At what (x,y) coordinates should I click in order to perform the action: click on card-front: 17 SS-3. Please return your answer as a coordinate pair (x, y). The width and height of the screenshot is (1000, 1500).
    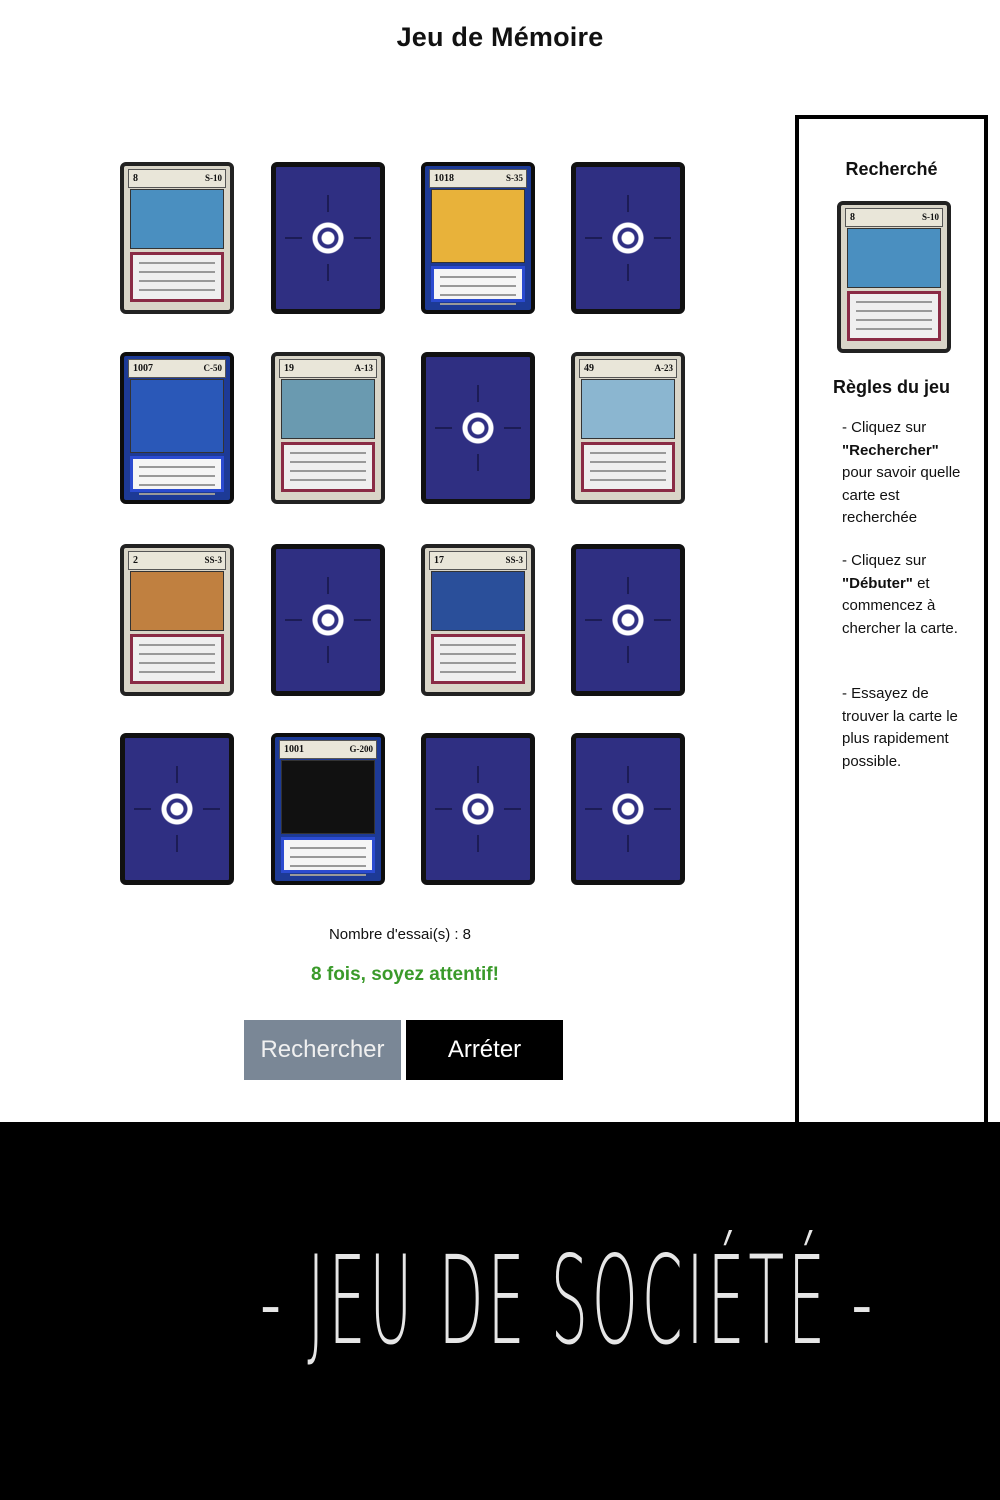
    Looking at the image, I should click on (478, 620).